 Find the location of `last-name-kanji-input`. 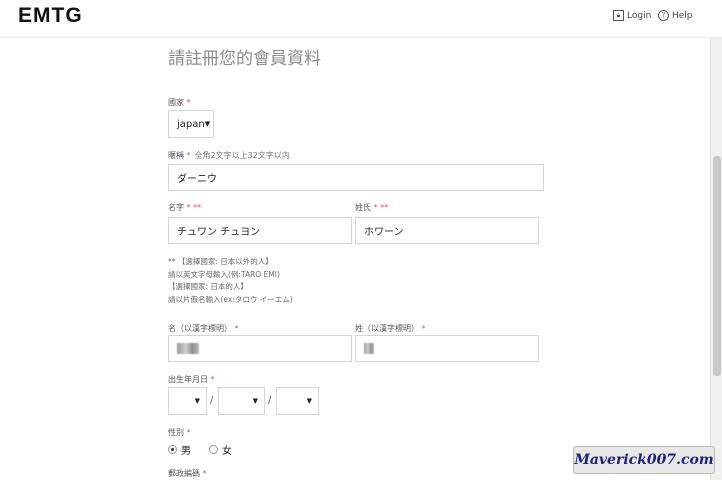

last-name-kanji-input is located at coordinates (447, 348).